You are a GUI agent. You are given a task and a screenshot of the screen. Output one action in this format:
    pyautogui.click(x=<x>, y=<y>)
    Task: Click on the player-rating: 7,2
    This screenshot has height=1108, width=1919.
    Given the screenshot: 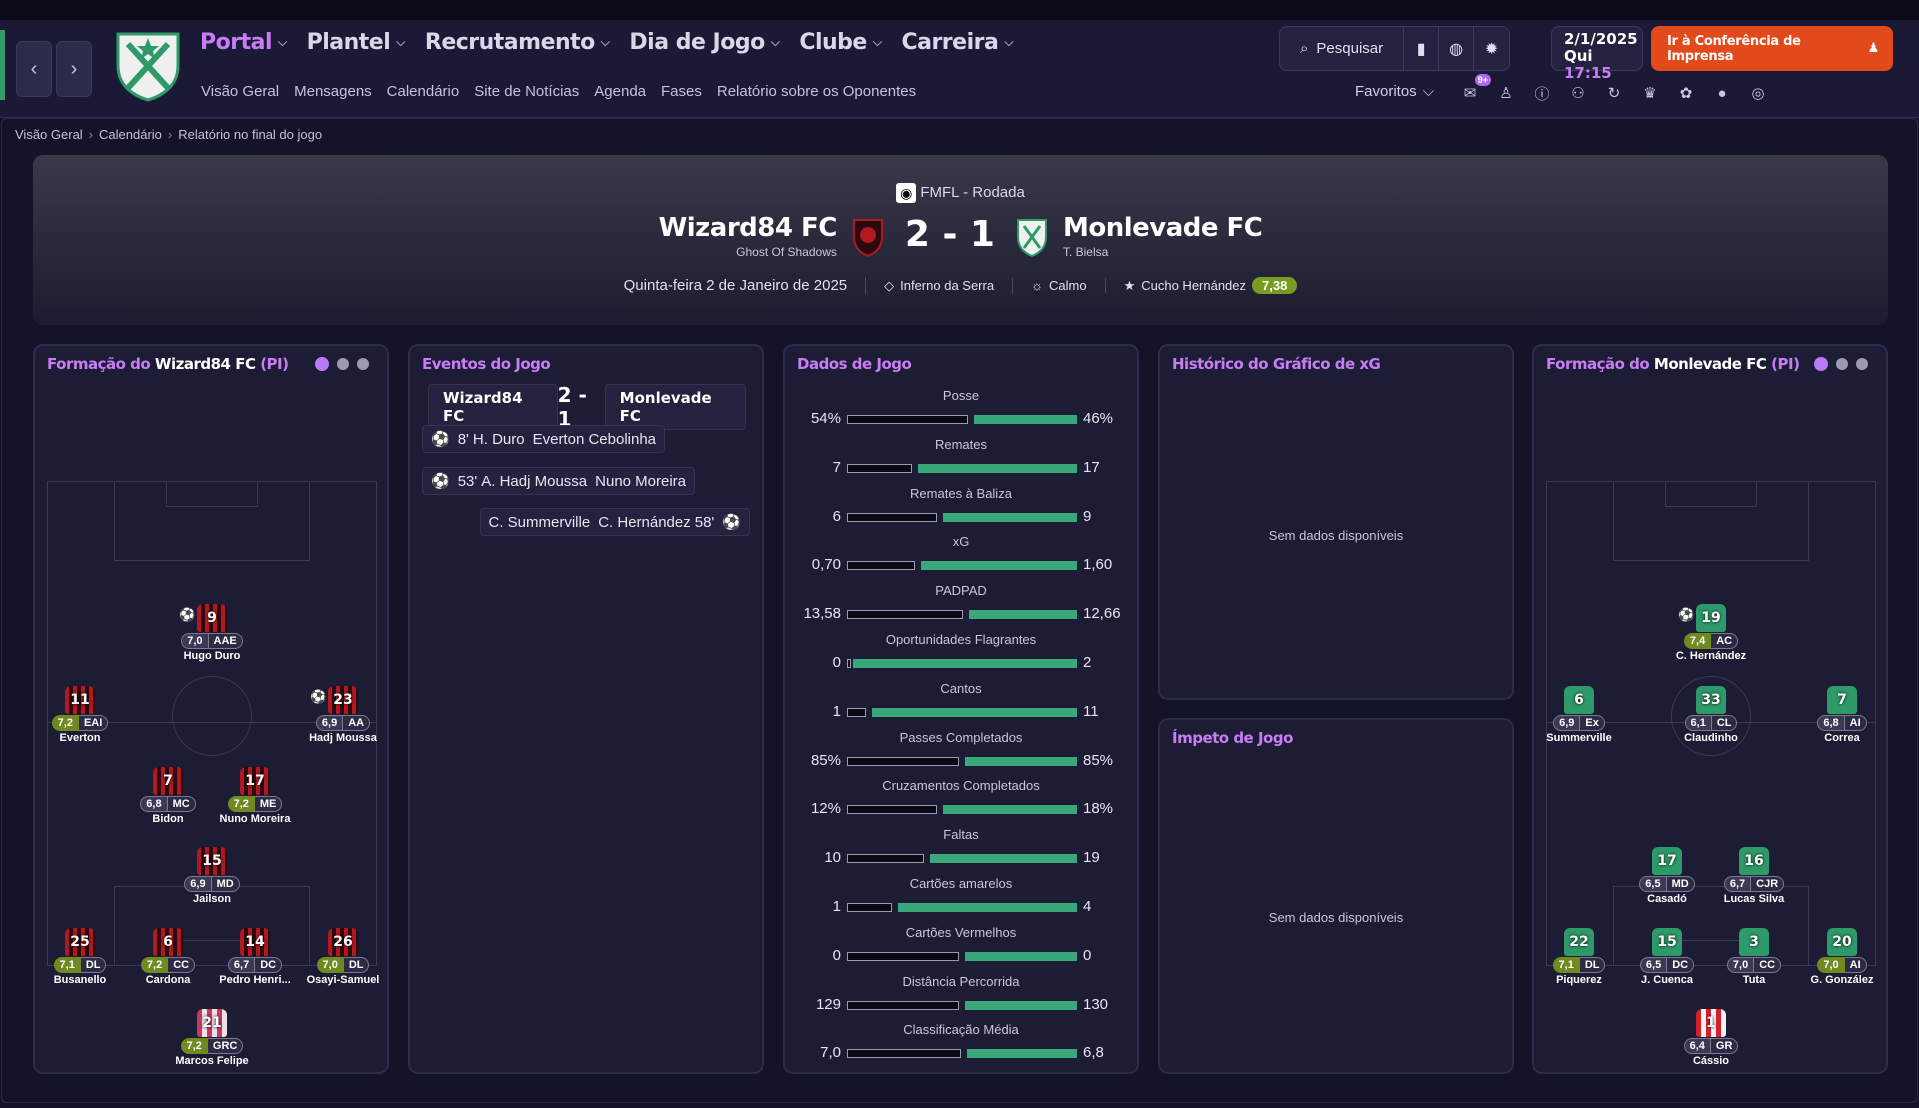 What is the action you would take?
    pyautogui.click(x=154, y=965)
    